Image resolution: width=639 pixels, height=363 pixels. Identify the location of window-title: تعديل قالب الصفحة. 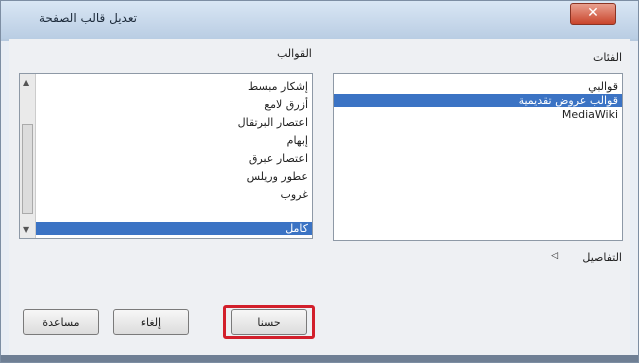
(88, 18).